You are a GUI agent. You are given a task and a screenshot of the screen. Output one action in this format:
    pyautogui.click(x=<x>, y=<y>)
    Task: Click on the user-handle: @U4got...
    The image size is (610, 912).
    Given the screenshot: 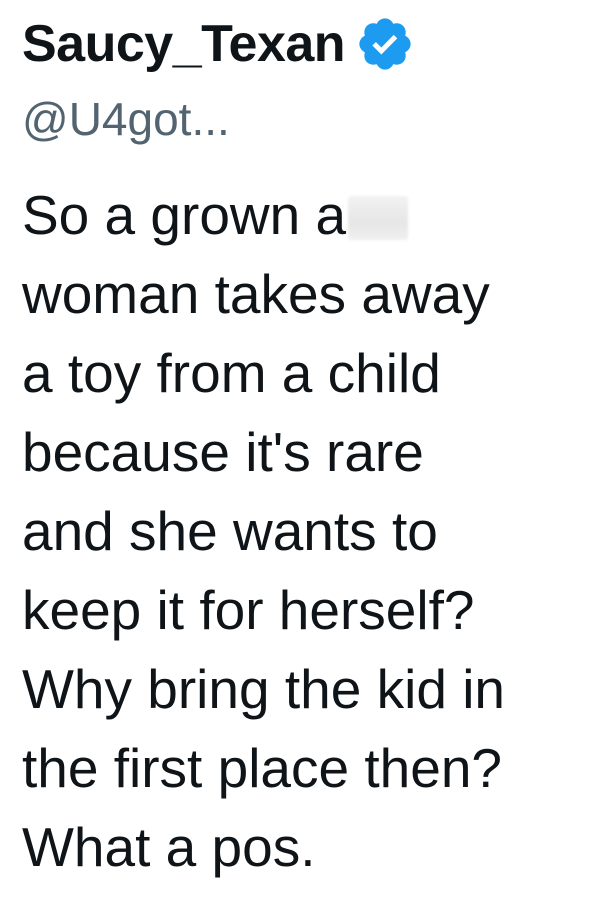 What is the action you would take?
    pyautogui.click(x=312, y=127)
    